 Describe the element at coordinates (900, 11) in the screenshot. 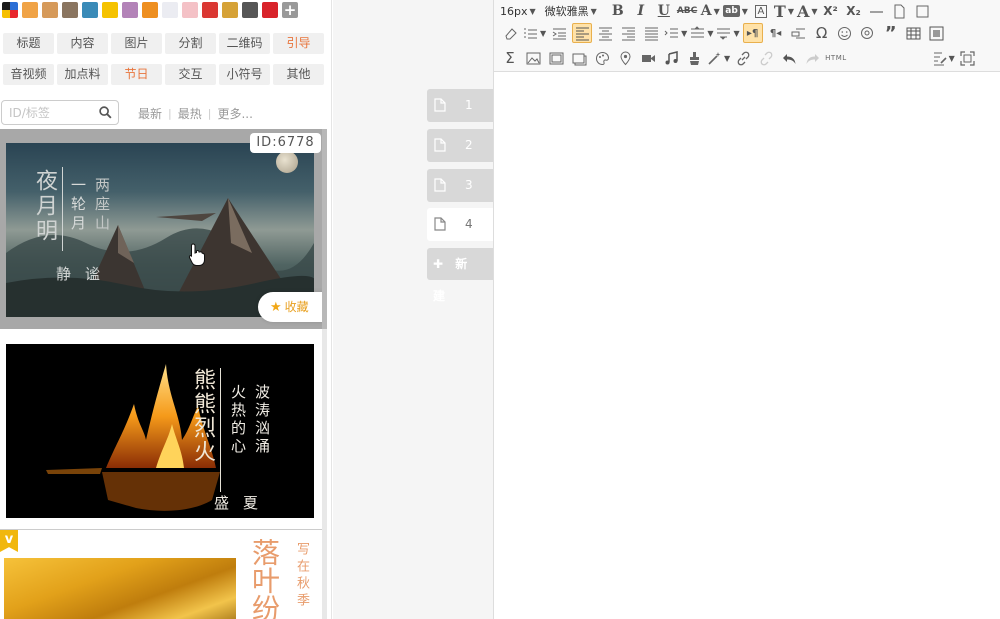

I see `new-document-button` at that location.